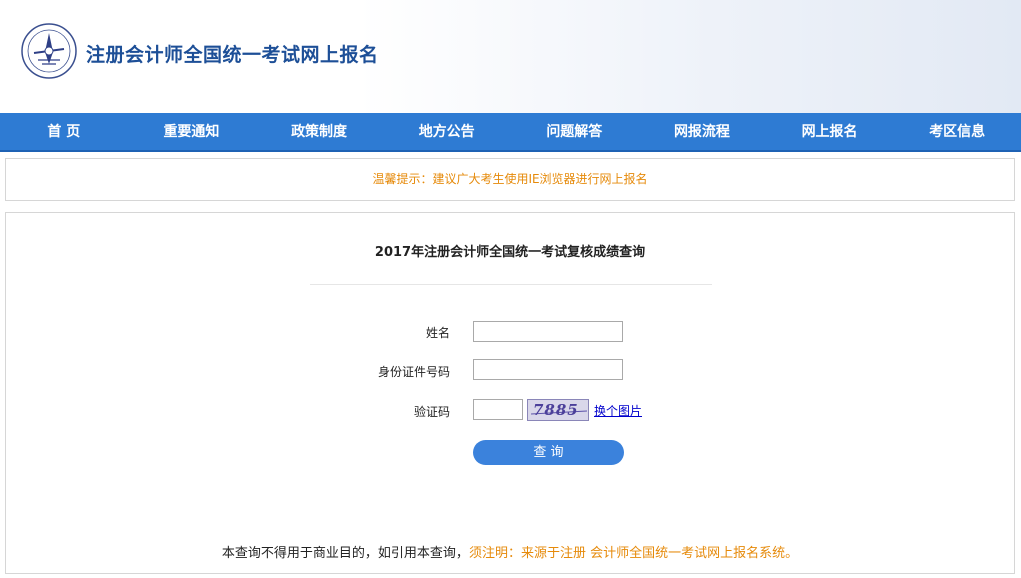 The height and width of the screenshot is (578, 1021). What do you see at coordinates (431, 412) in the screenshot?
I see `captcha-label: 验证码` at bounding box center [431, 412].